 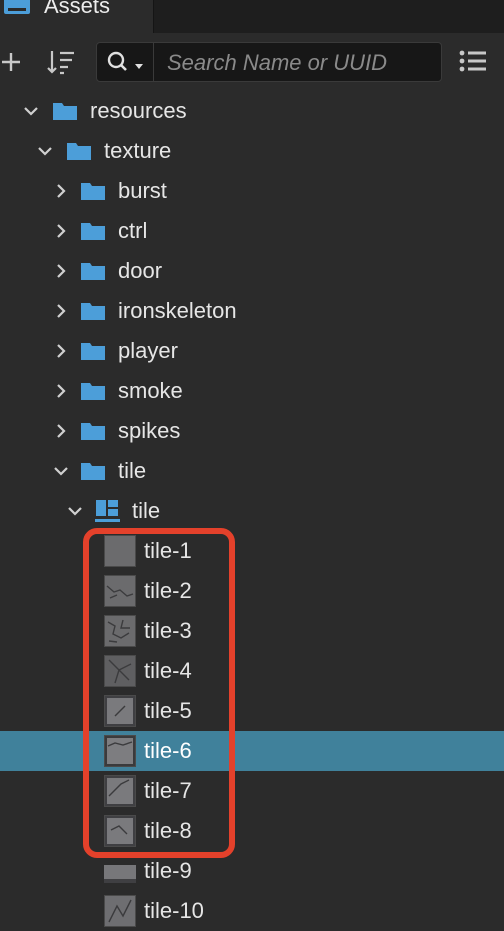 What do you see at coordinates (252, 351) in the screenshot?
I see `tree-item-player: player` at bounding box center [252, 351].